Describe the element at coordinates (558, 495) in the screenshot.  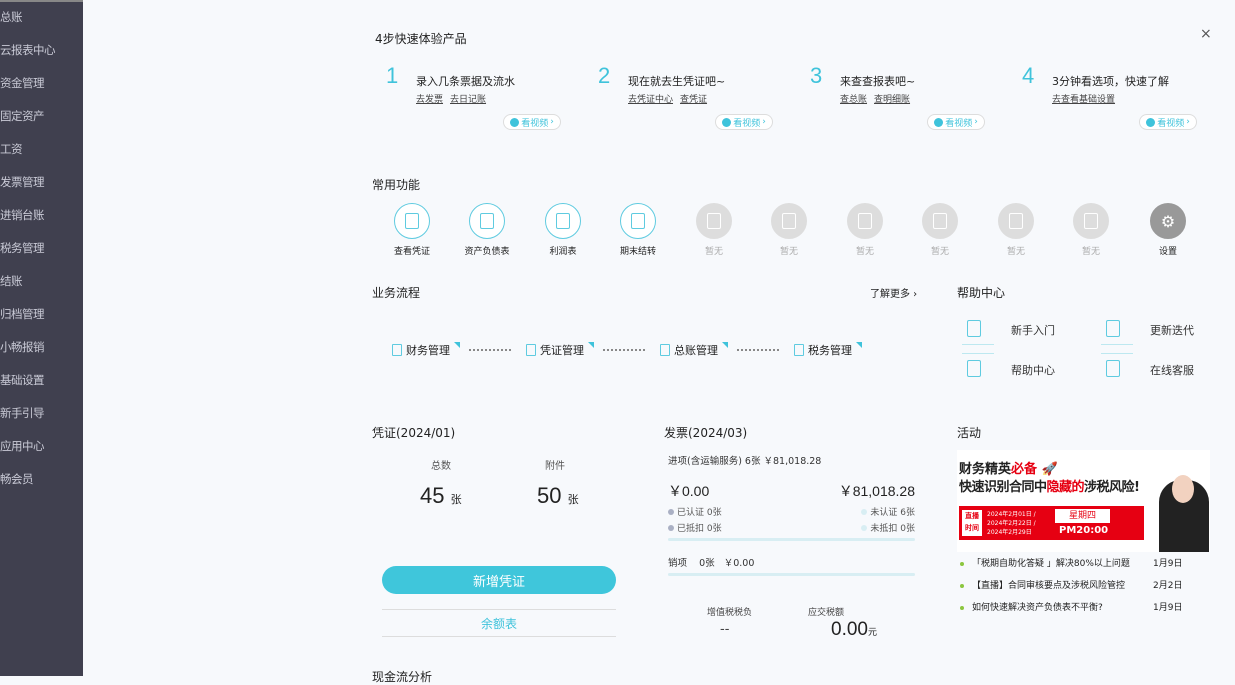
I see `voucher-attach: 50 张` at that location.